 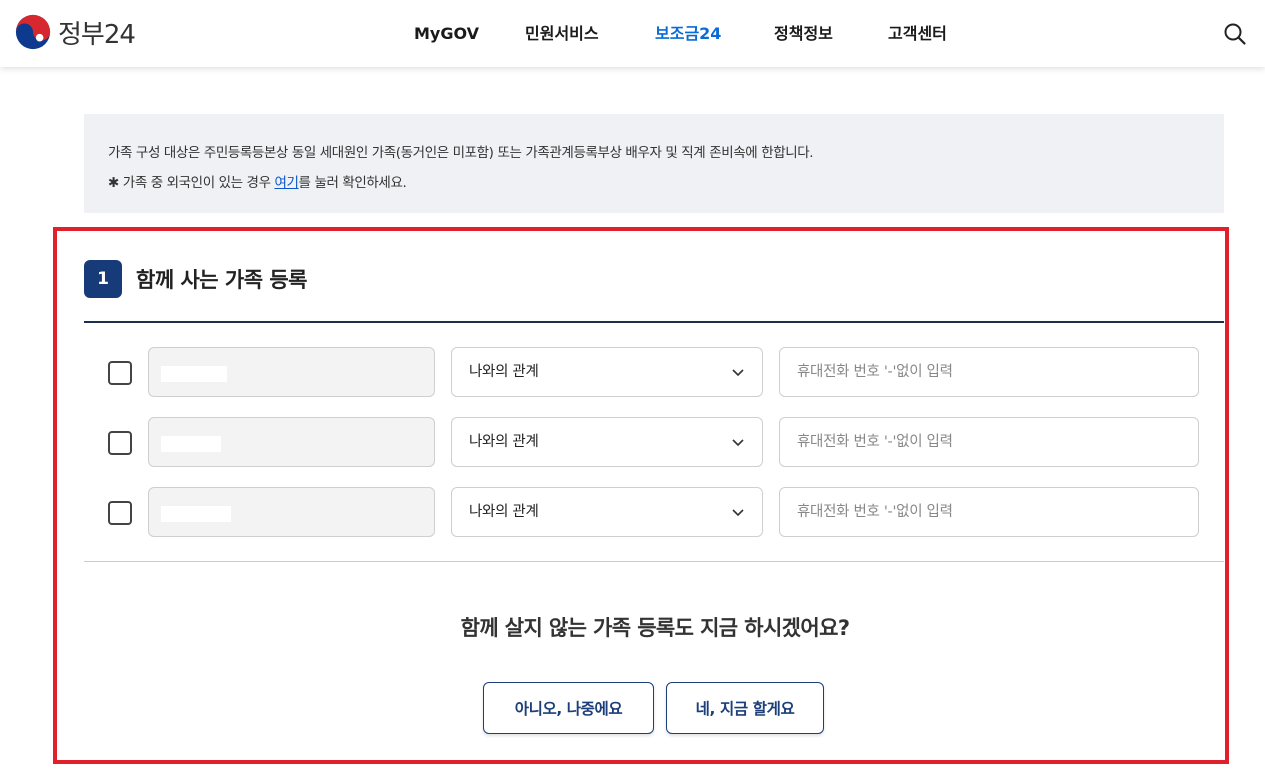 I want to click on section-divider, so click(x=654, y=322).